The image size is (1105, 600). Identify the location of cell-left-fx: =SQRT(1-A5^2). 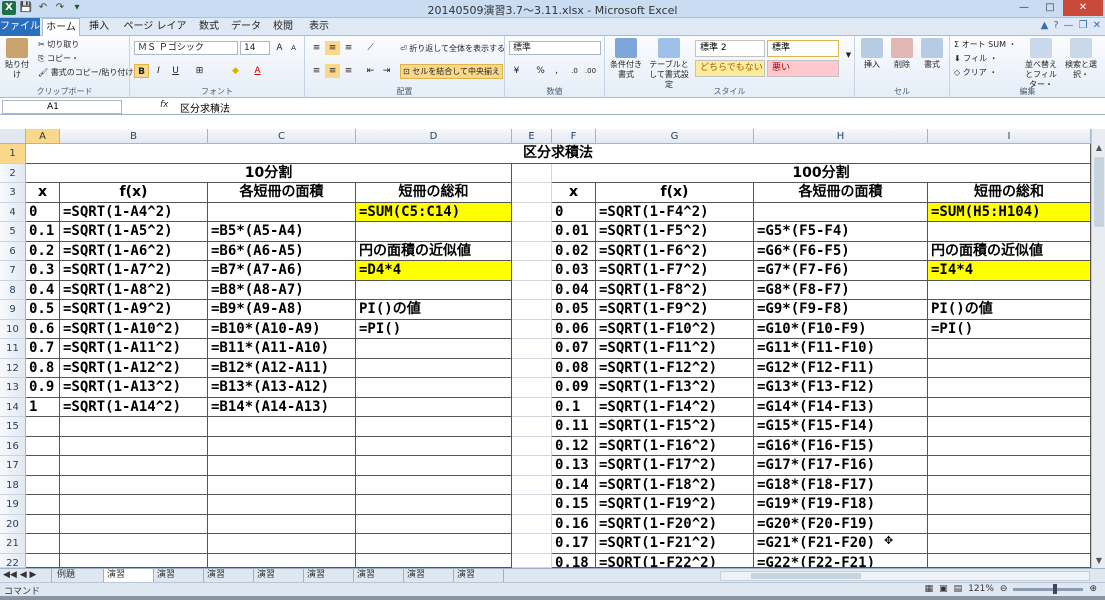
(134, 232).